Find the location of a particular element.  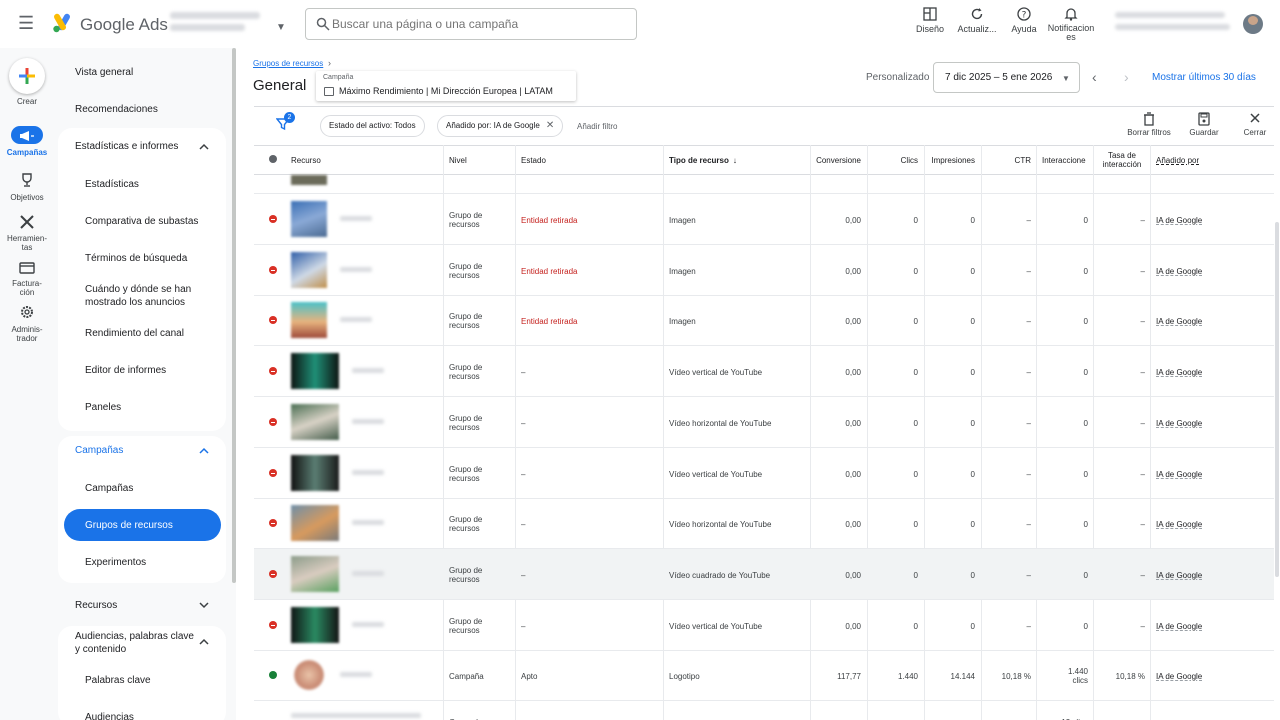

layout-button: Diseño is located at coordinates (930, 20).